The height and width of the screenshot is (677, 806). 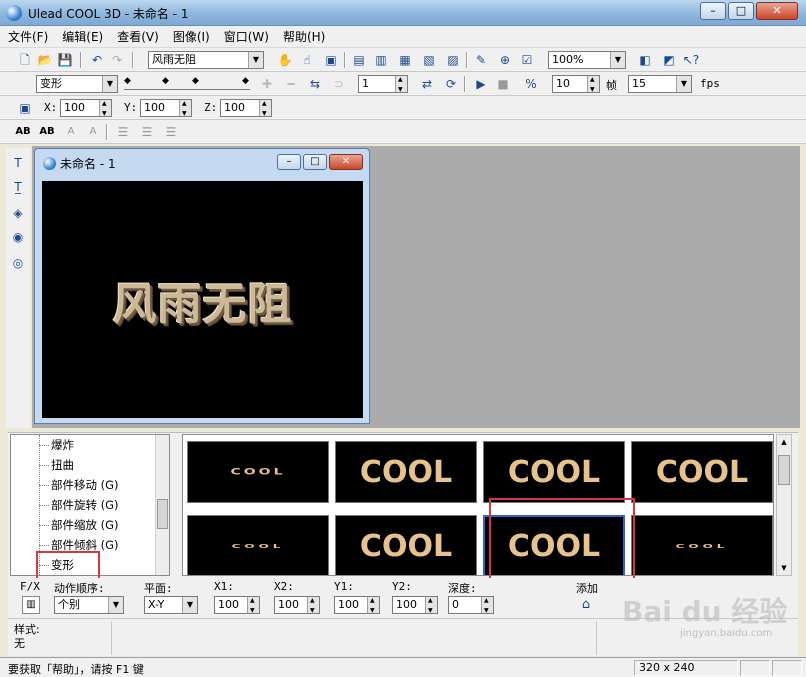 I want to click on lathe-object-icon: ◎, so click(x=18, y=263).